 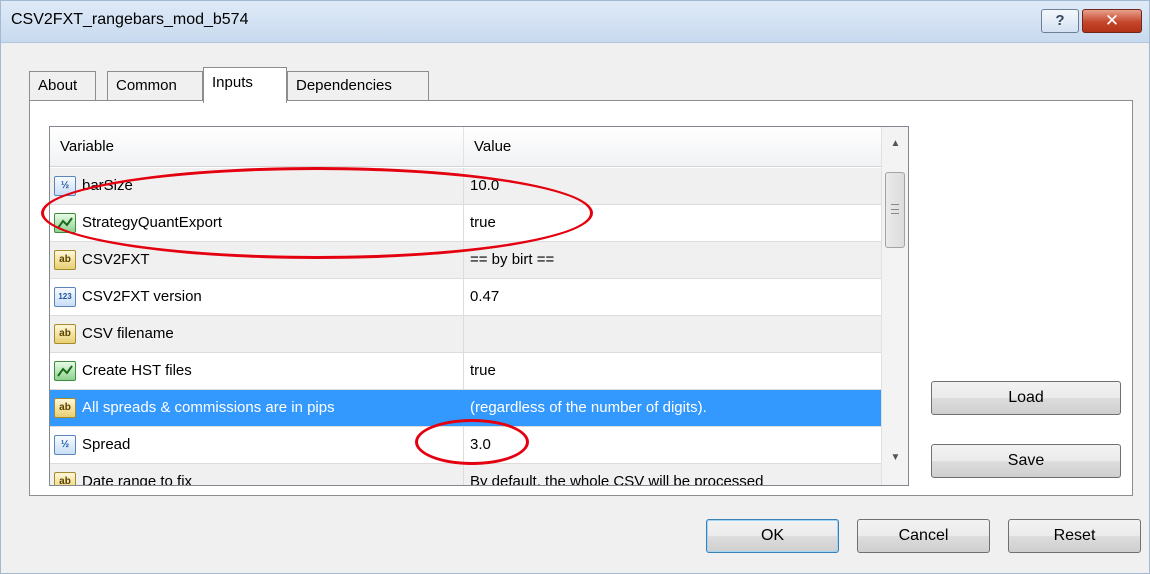 What do you see at coordinates (673, 260) in the screenshot?
I see `value-cell: == by birt ==` at bounding box center [673, 260].